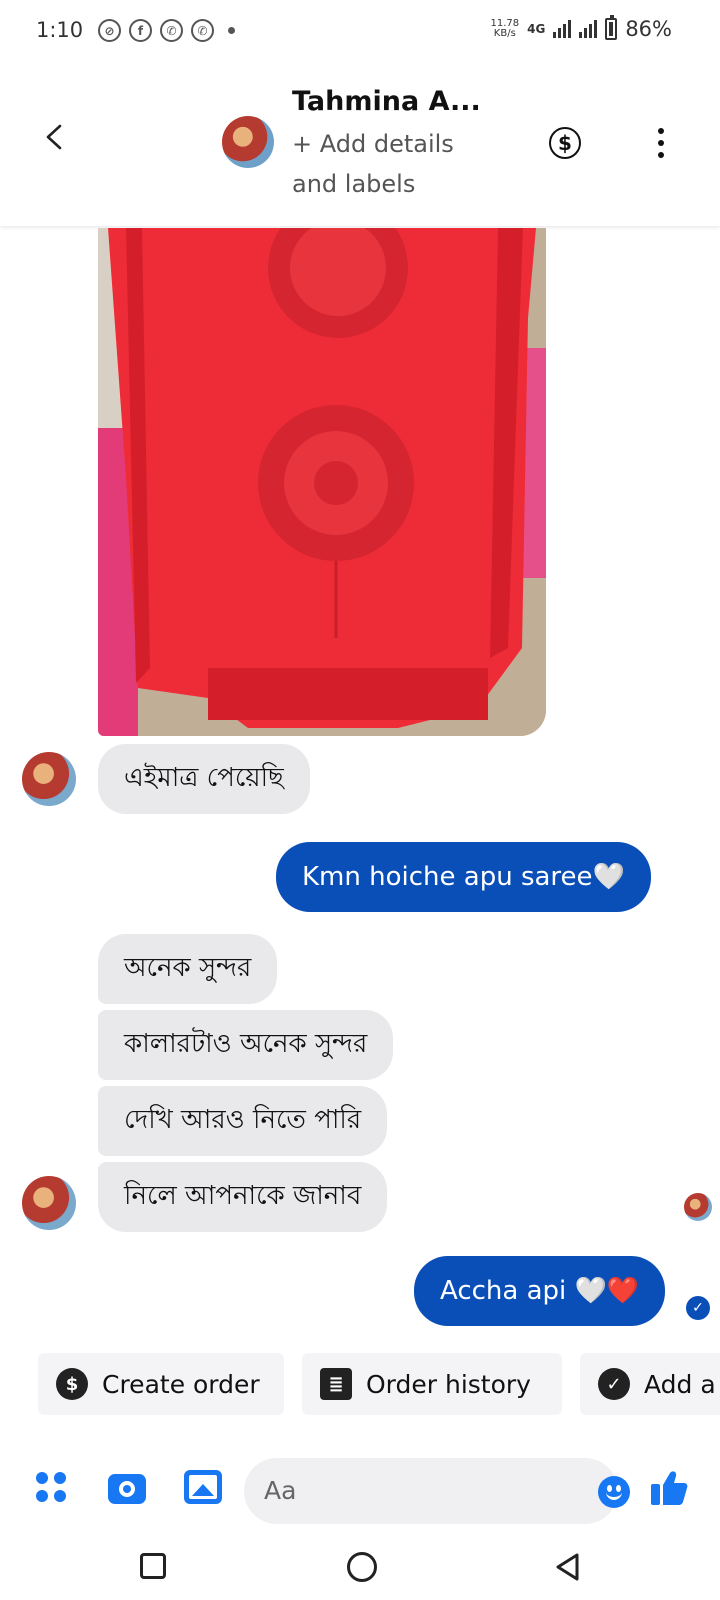 This screenshot has height=1600, width=720. Describe the element at coordinates (588, 29) in the screenshot. I see `signal-2-icon` at that location.